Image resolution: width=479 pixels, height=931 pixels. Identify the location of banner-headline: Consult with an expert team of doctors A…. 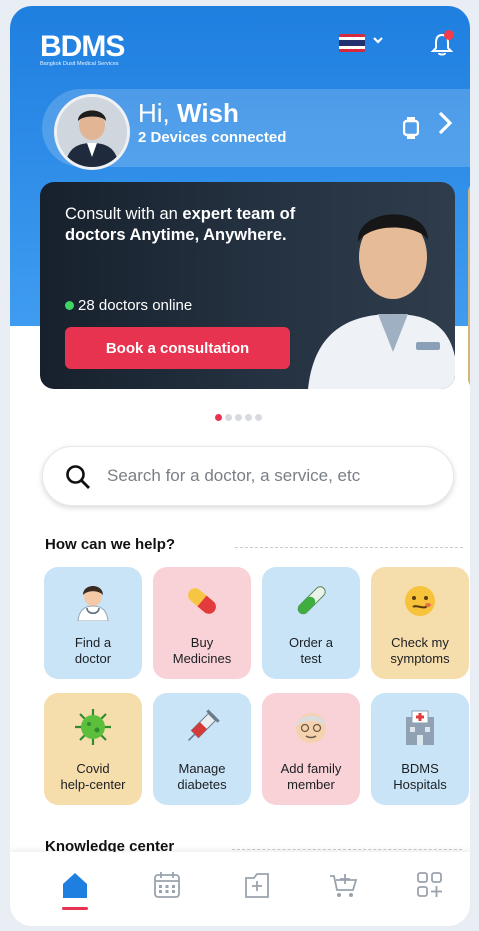
(195, 225).